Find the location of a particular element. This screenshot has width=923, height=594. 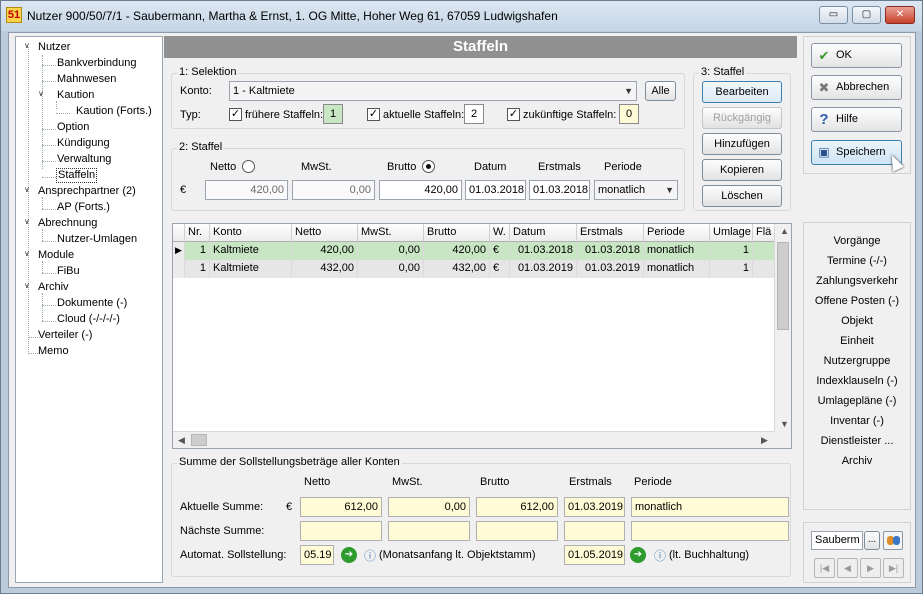

link-inventar: Inventar (-) is located at coordinates (857, 421).